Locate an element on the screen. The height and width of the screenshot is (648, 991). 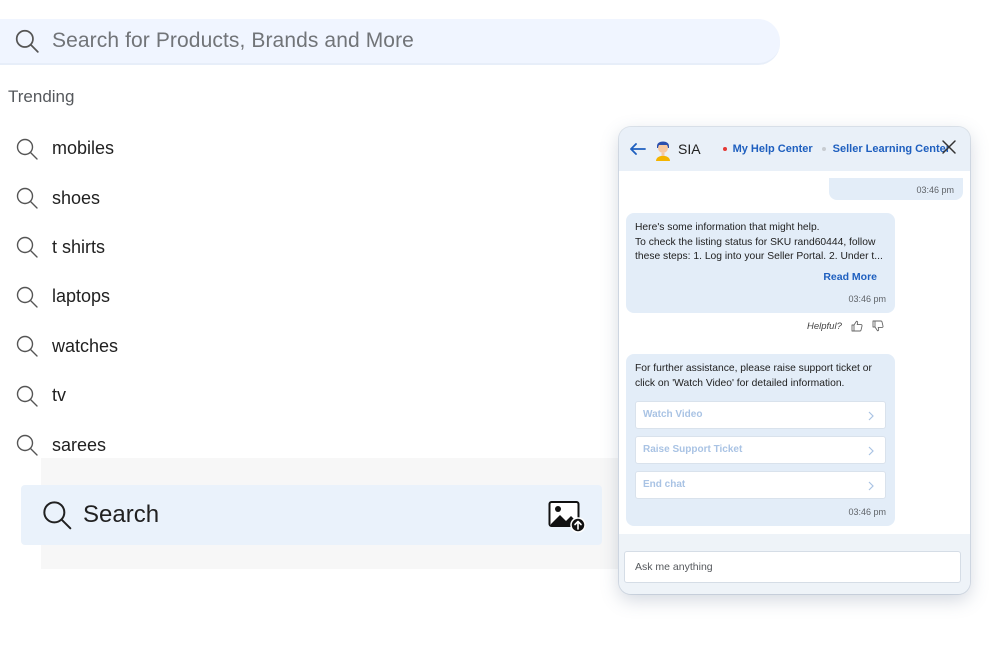
trending-title: Trending is located at coordinates (41, 96).